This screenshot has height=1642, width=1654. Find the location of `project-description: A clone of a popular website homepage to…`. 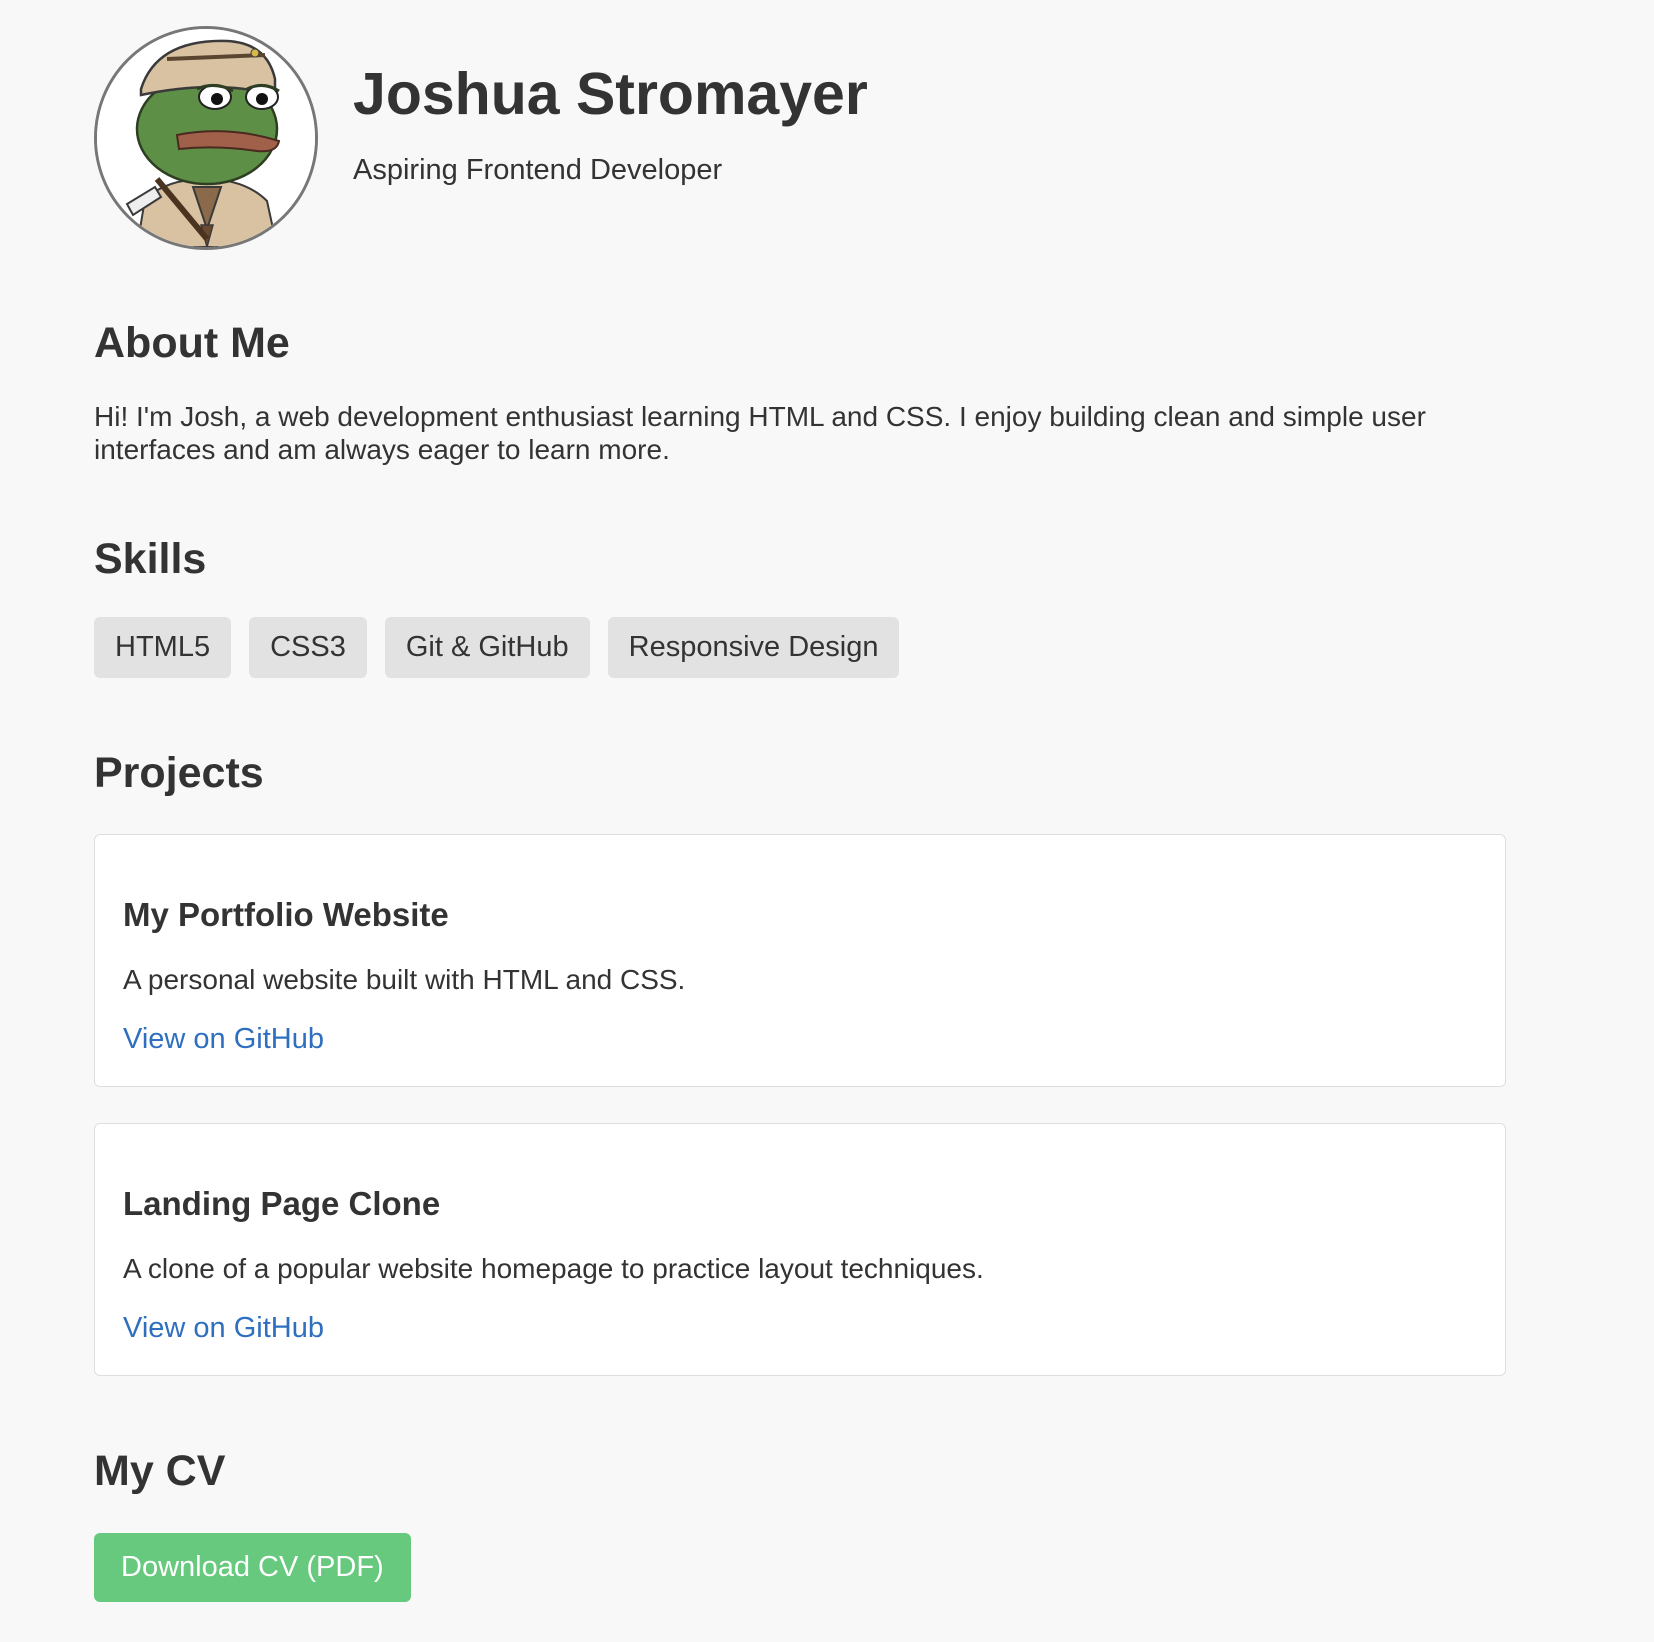

project-description: A clone of a popular website homepage to… is located at coordinates (553, 1269).